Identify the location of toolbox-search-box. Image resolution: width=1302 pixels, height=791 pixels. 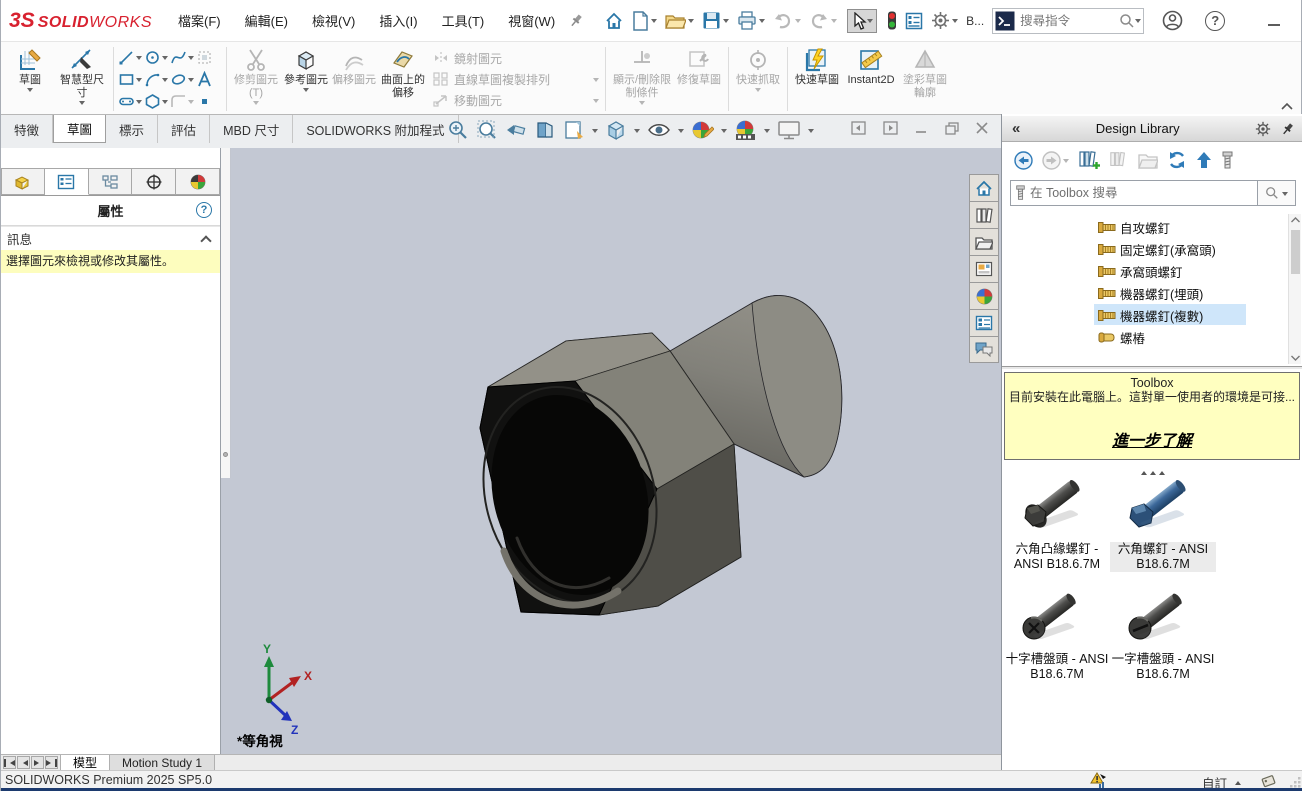
(1134, 193).